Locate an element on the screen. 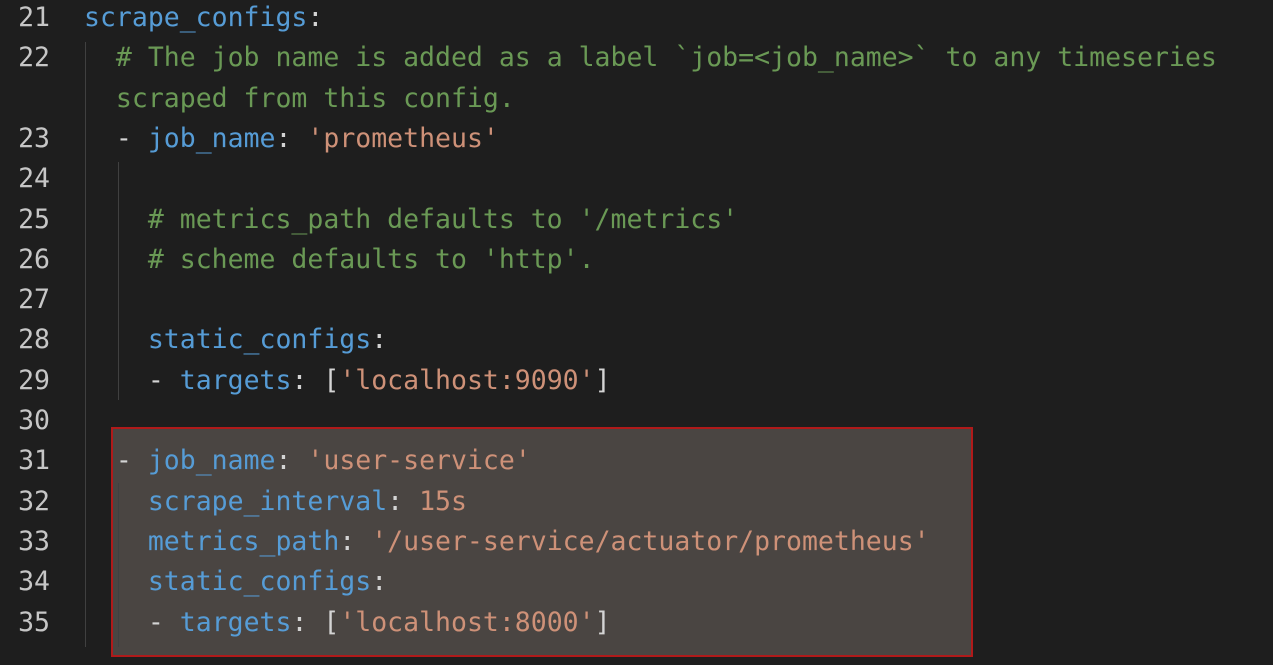  code-token: 15s is located at coordinates (443, 501).